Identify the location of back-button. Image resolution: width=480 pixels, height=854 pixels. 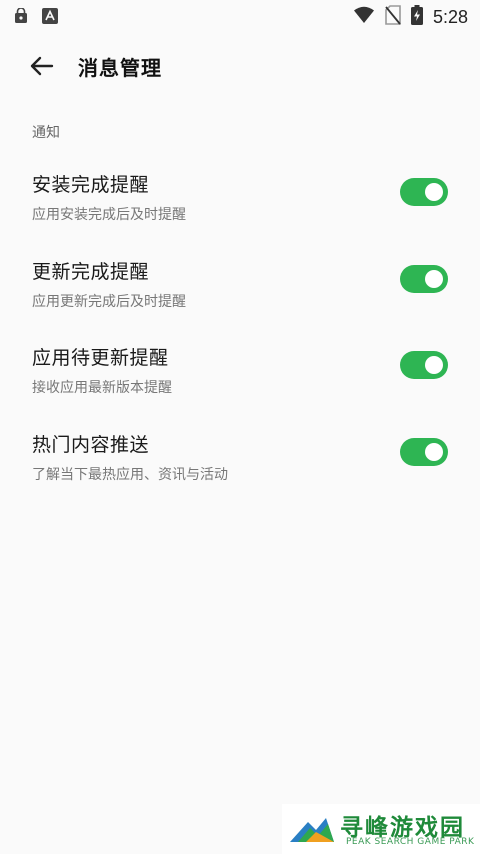
(42, 66).